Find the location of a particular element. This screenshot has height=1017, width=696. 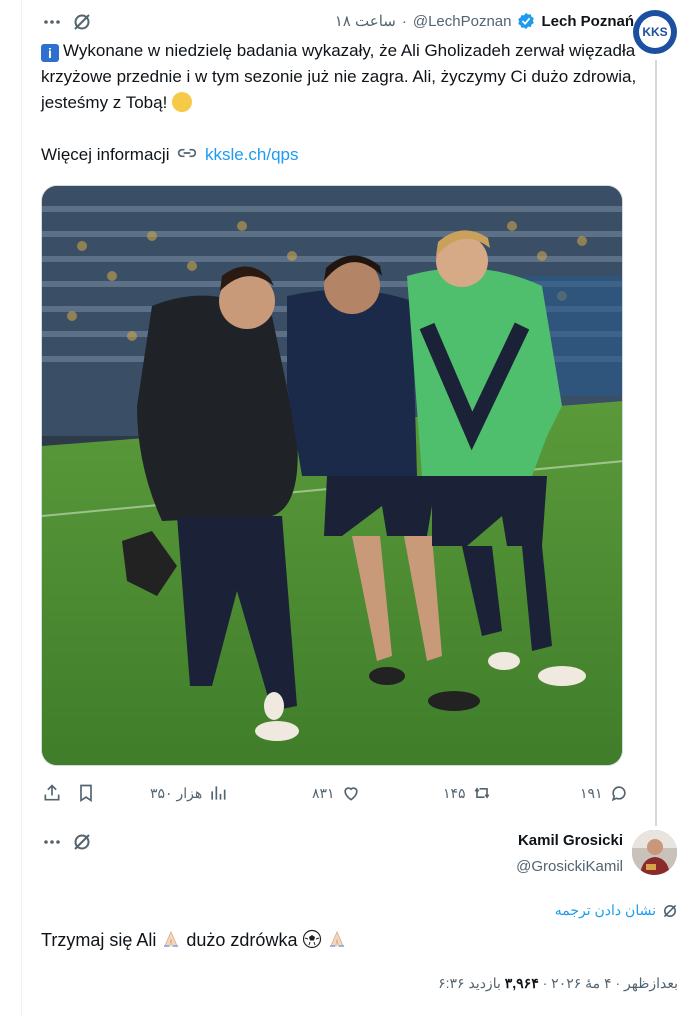

views-action: ۳۵۰ هزار is located at coordinates (189, 793).